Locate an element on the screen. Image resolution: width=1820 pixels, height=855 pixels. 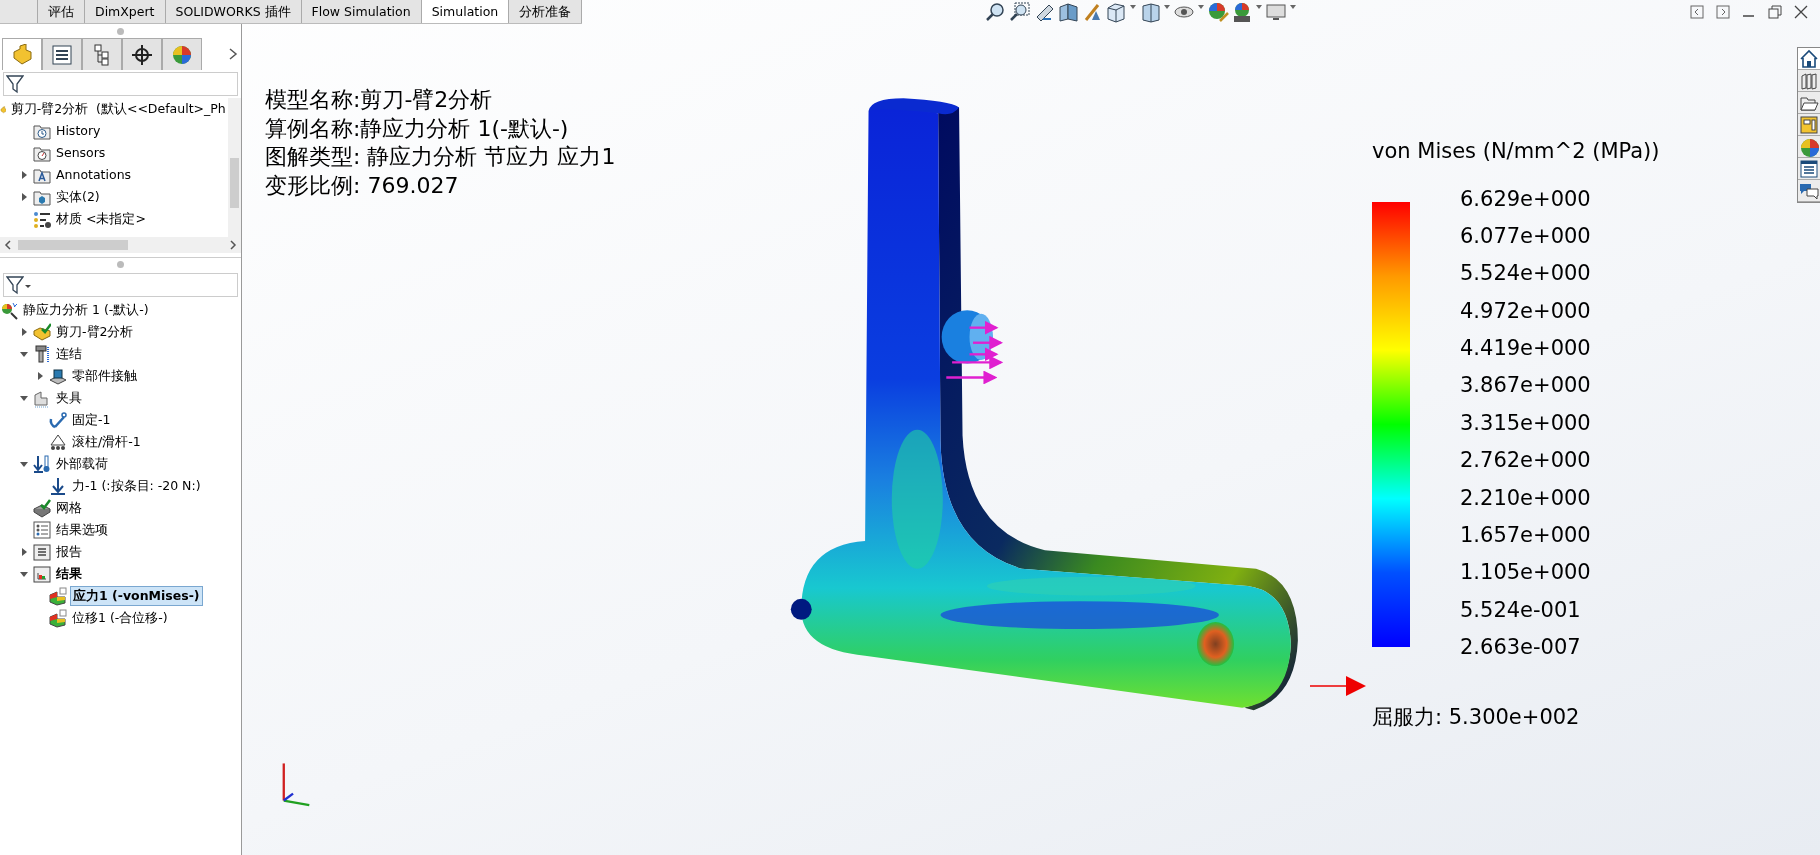
part-block-icon is located at coordinates (22, 54).